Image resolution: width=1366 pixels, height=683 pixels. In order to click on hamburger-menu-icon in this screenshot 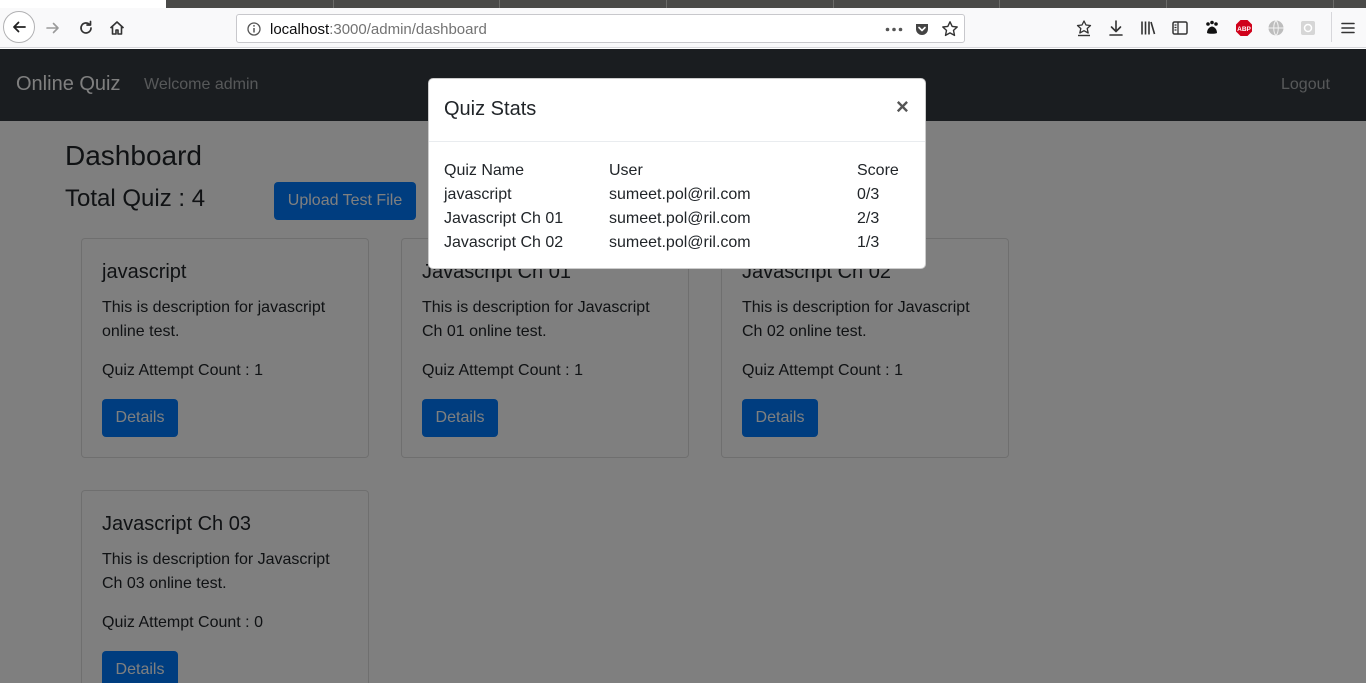, I will do `click(1348, 28)`.